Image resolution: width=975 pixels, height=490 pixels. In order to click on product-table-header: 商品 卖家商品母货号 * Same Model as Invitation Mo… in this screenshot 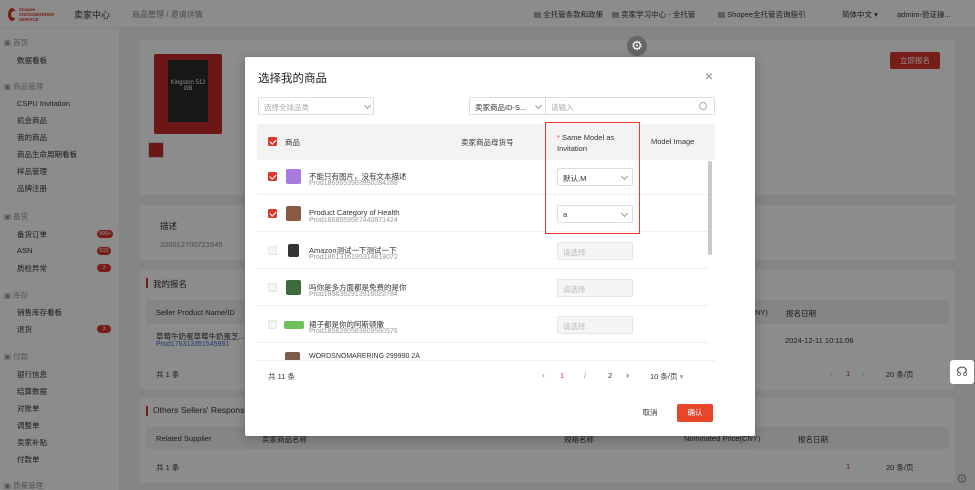, I will do `click(486, 142)`.